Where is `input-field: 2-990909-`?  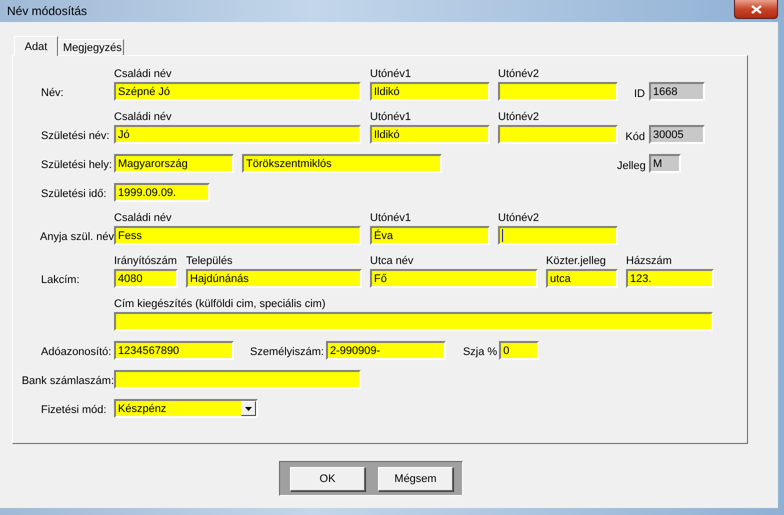
input-field: 2-990909- is located at coordinates (386, 350).